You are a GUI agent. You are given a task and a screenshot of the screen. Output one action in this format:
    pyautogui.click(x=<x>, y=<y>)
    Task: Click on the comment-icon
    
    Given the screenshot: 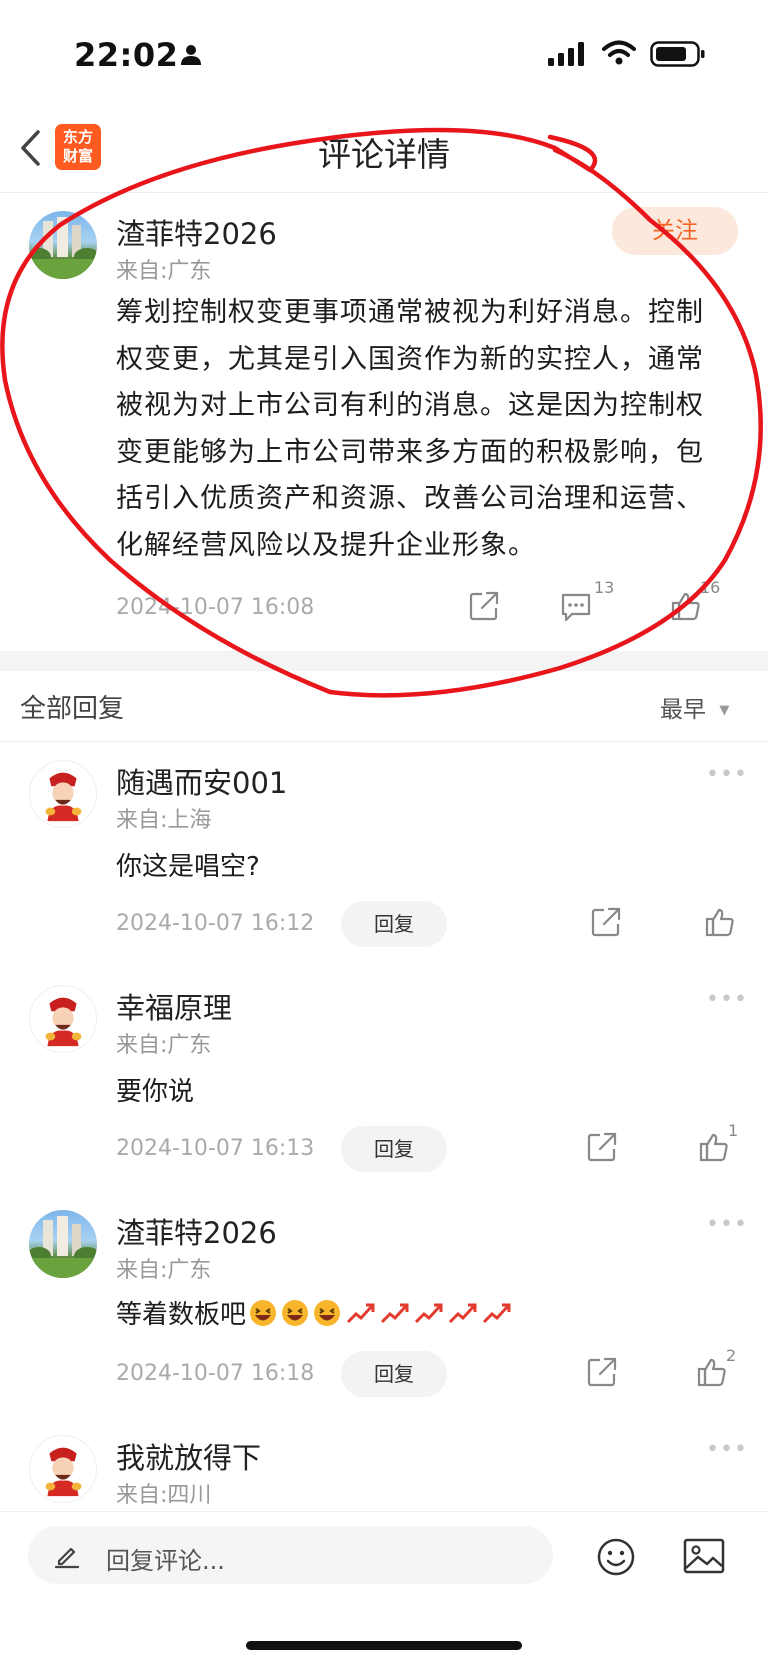 What is the action you would take?
    pyautogui.click(x=576, y=607)
    